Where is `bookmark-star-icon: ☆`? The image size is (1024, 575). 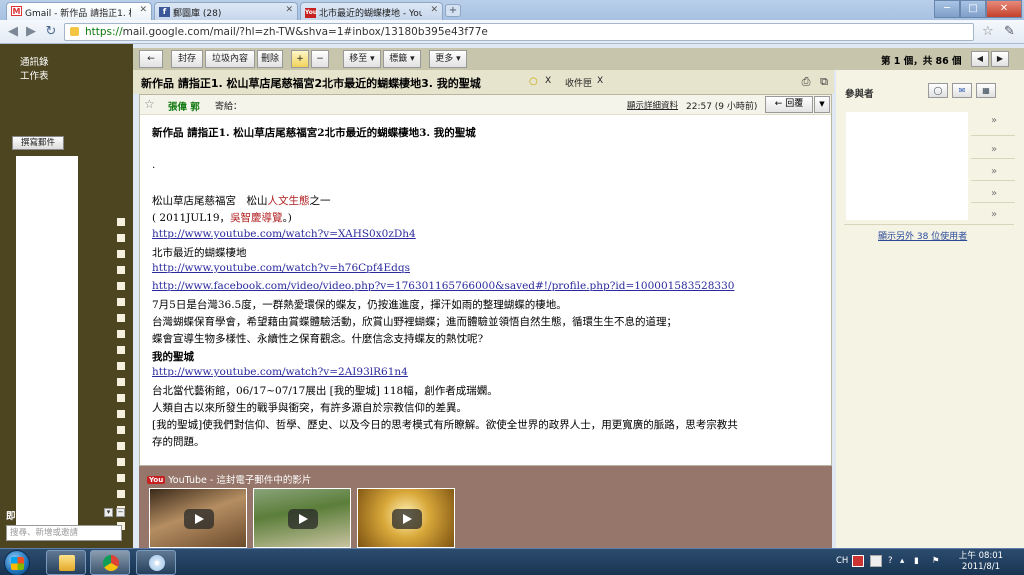 bookmark-star-icon: ☆ is located at coordinates (988, 31).